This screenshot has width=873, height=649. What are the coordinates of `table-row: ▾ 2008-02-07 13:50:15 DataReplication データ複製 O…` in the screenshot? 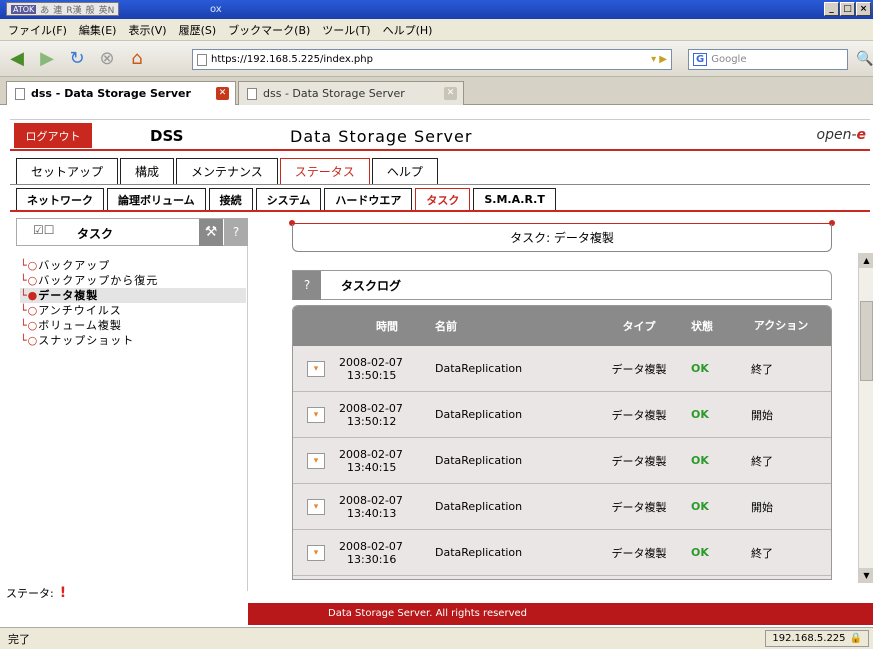 It's located at (562, 369).